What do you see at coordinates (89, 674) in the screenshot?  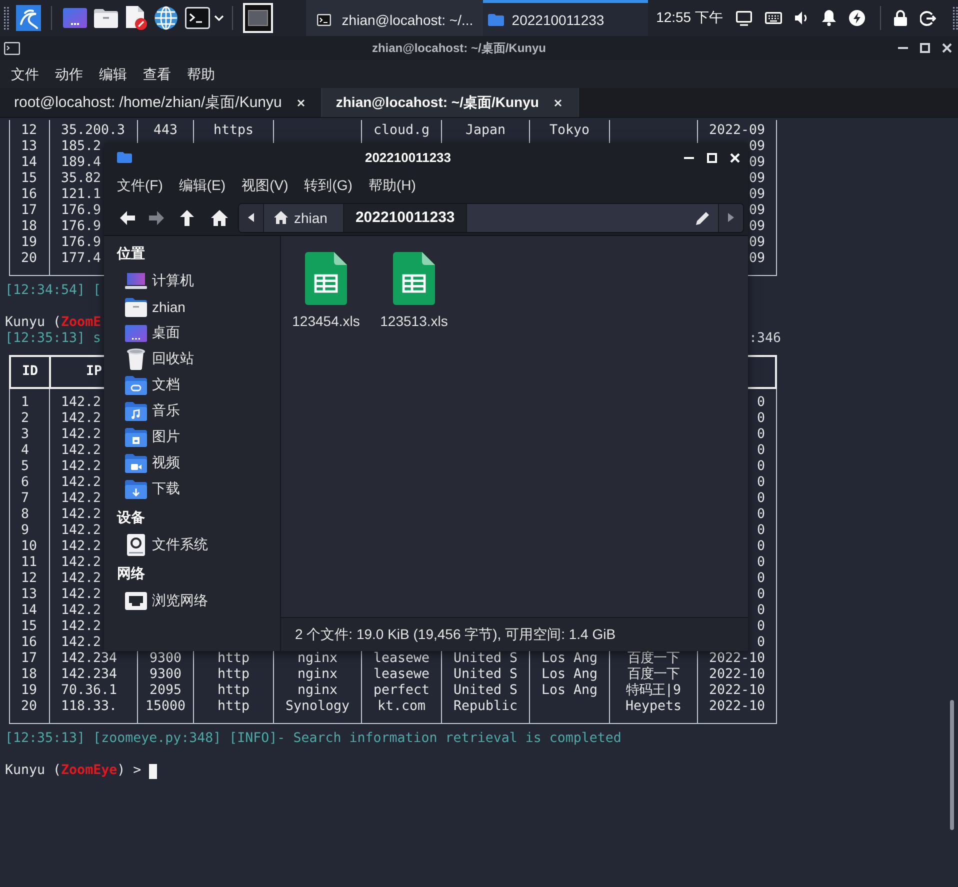 I see `ip-text: 142.234` at bounding box center [89, 674].